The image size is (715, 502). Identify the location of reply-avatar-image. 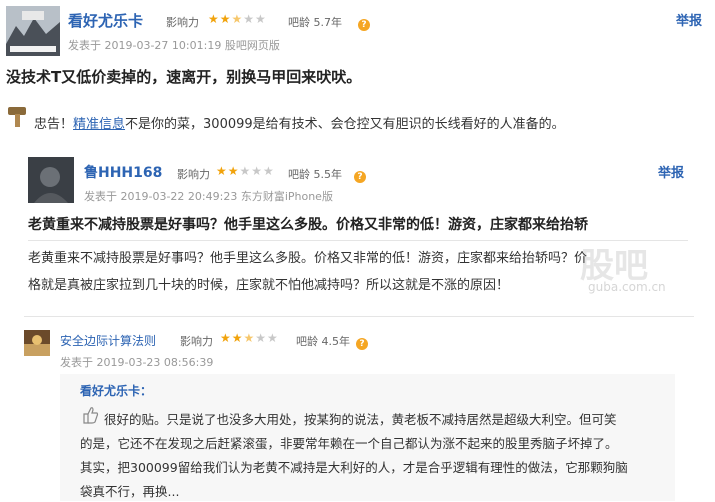
(37, 343).